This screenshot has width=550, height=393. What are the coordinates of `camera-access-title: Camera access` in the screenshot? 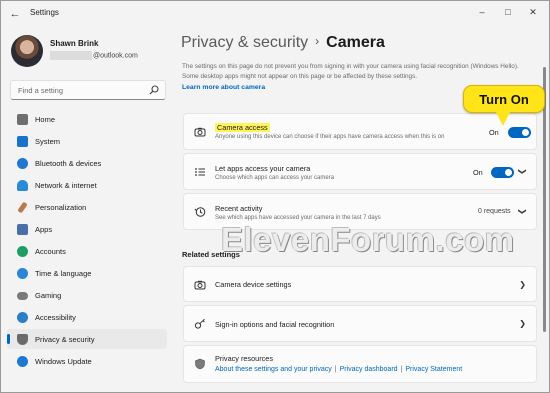 It's located at (242, 127).